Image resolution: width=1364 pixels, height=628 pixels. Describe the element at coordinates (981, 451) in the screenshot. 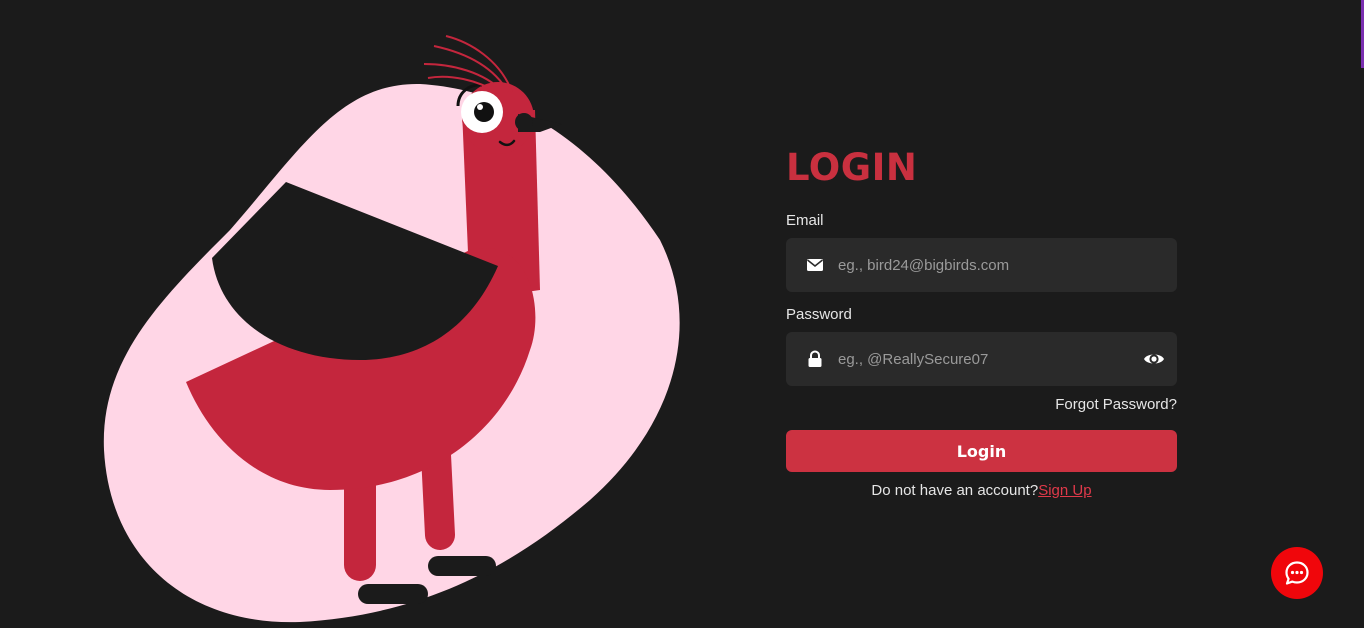

I see `login-button: Login` at that location.